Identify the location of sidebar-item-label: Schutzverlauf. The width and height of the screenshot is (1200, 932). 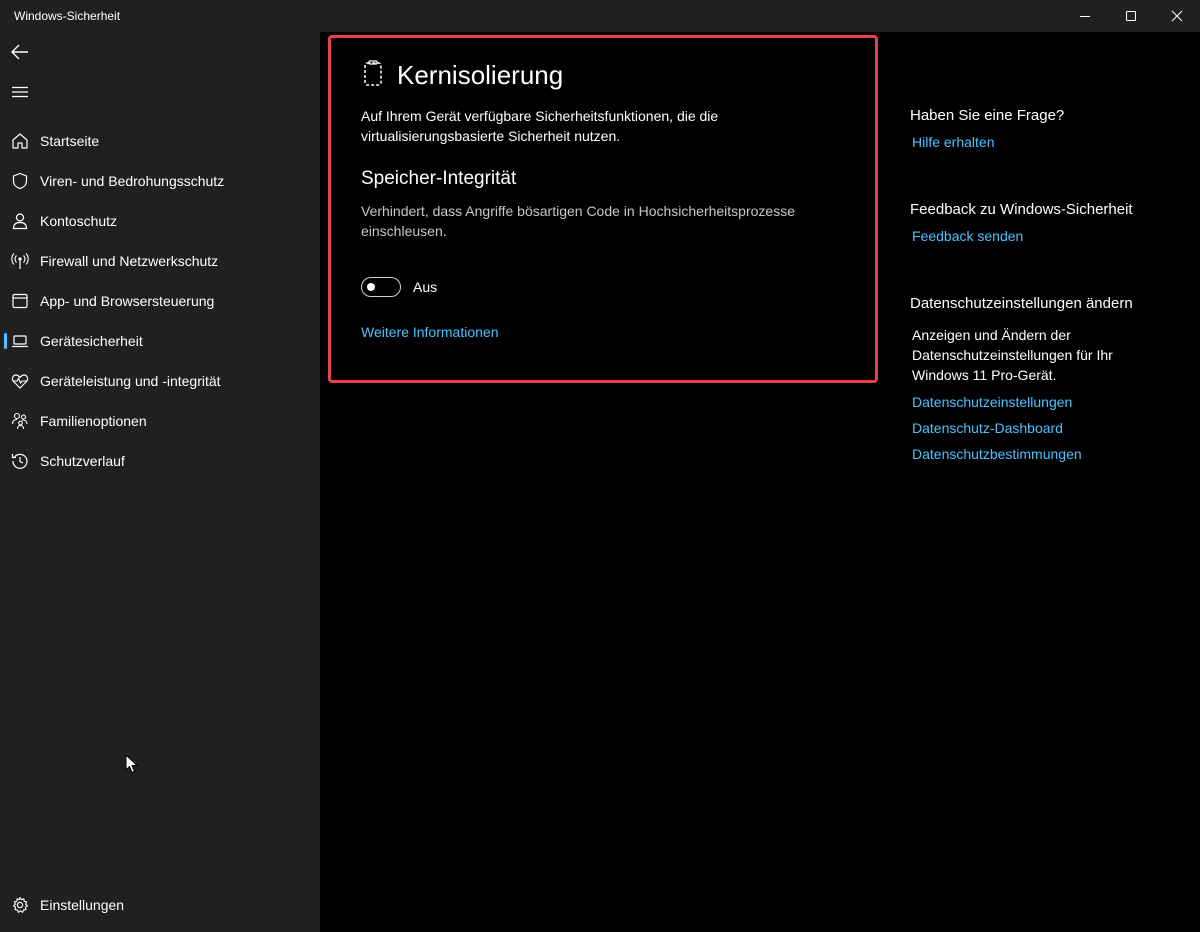
(82, 461).